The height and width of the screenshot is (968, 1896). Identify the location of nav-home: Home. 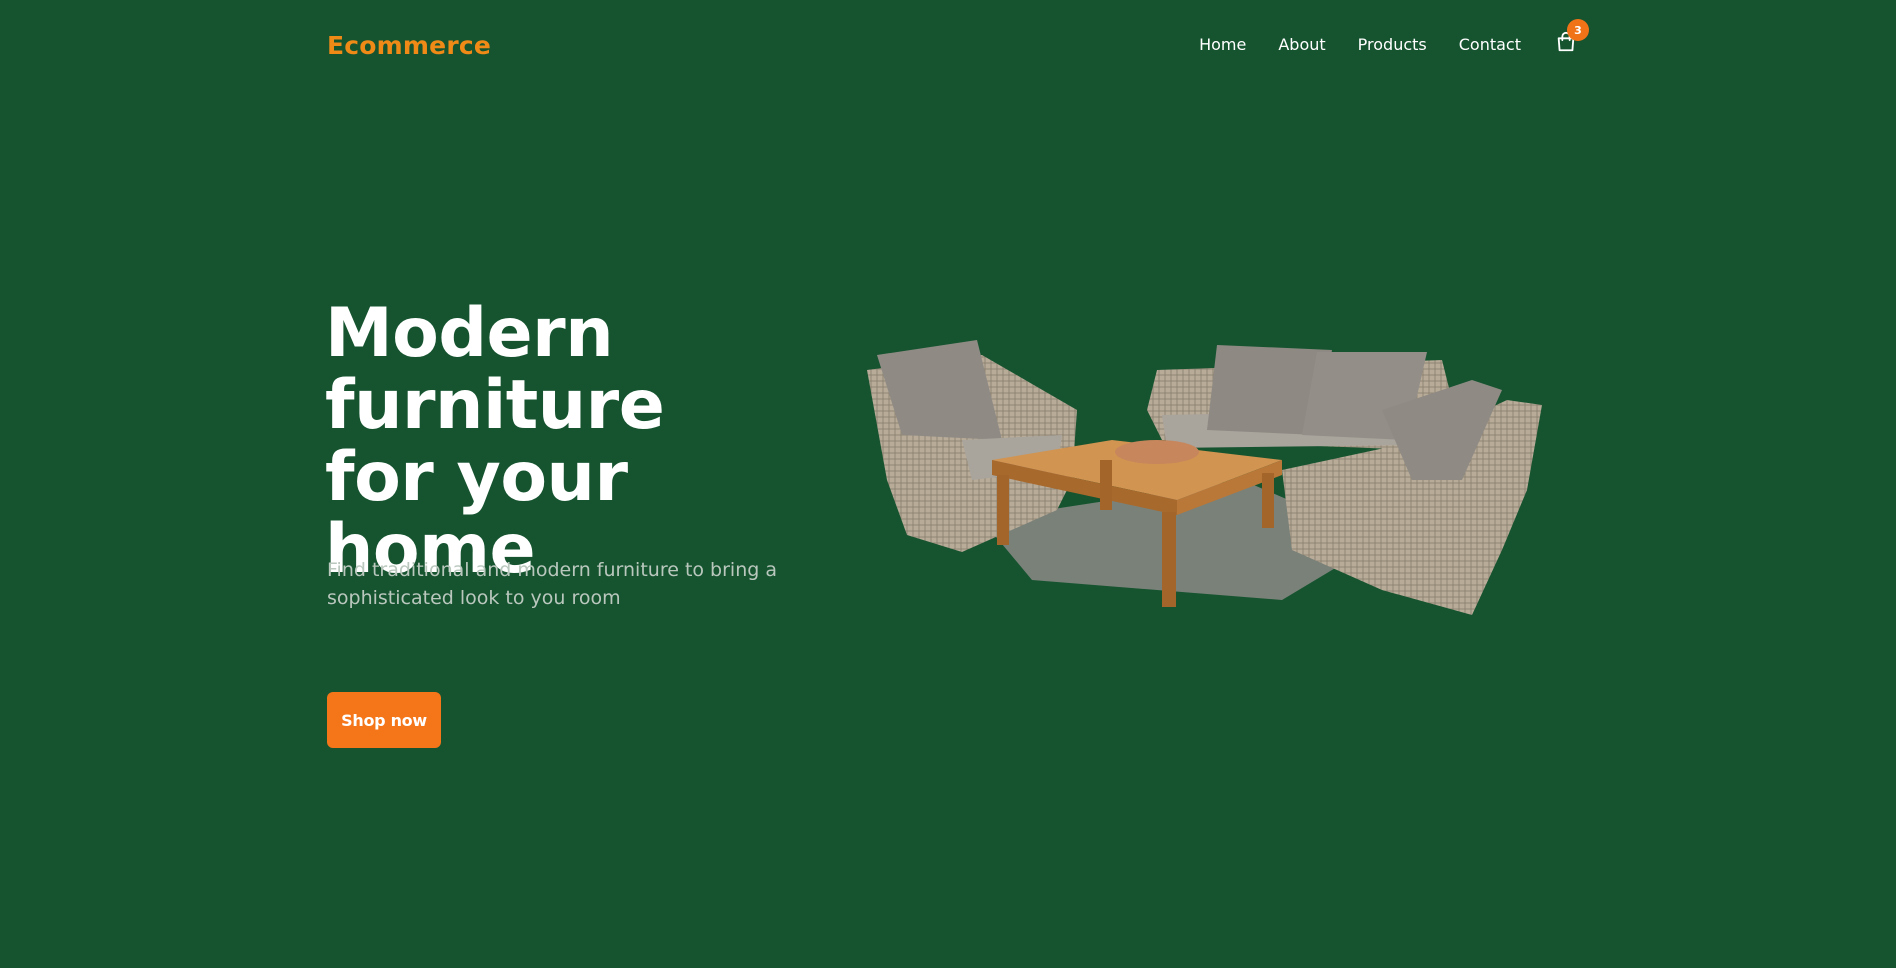
(1222, 44).